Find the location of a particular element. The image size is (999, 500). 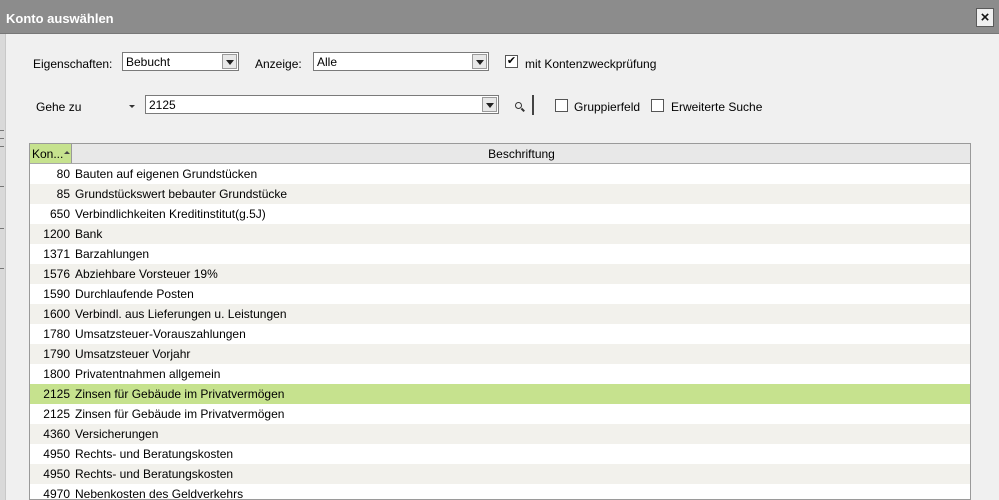

column-header-beschriftung: Beschriftung is located at coordinates (521, 154).